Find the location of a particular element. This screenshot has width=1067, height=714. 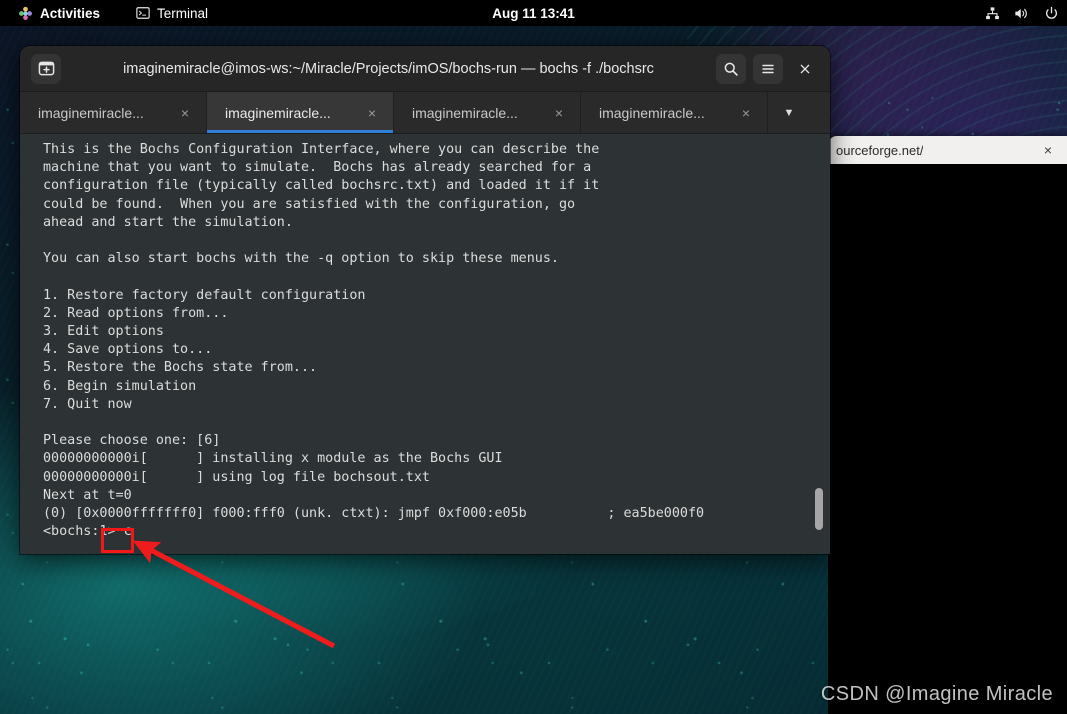

system-status-area is located at coordinates (1022, 13).